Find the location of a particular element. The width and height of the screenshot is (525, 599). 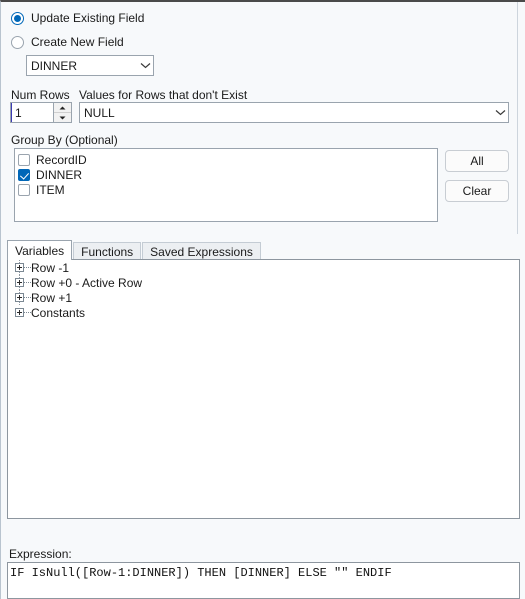

panel-divider is located at coordinates (517, 118).